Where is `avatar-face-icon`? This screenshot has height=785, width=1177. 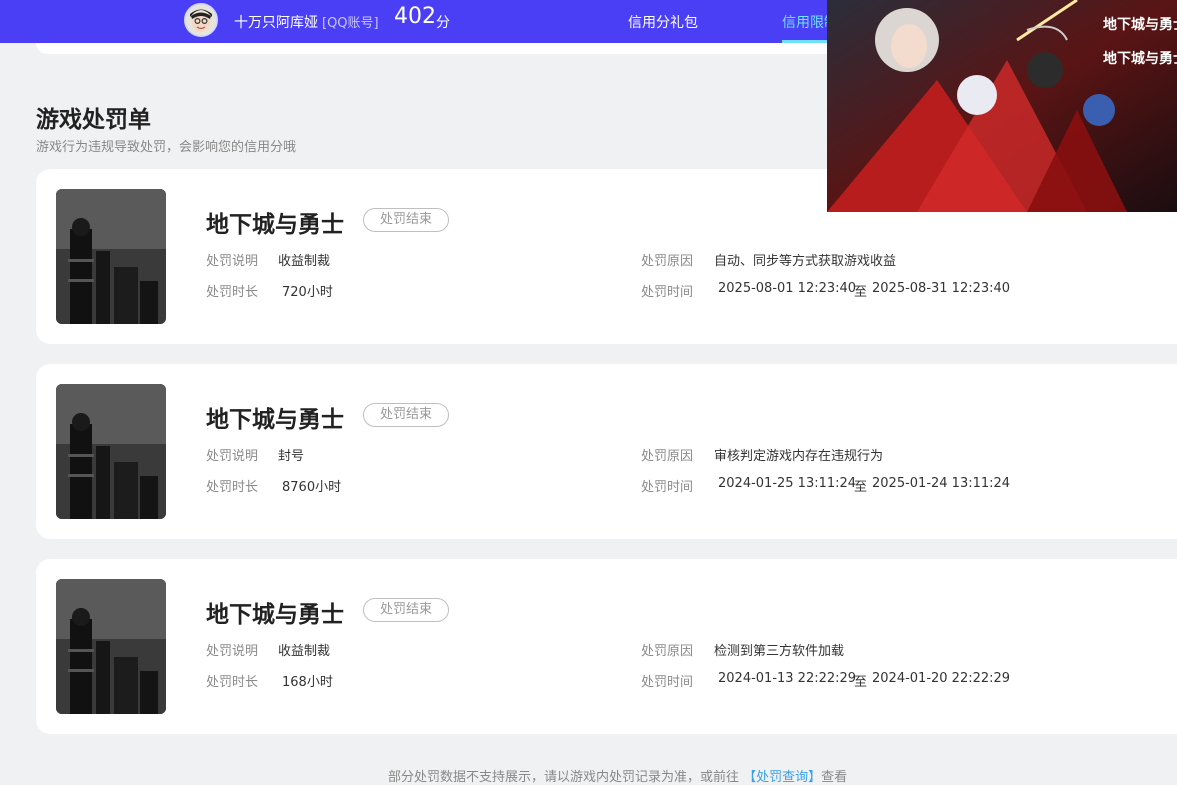 avatar-face-icon is located at coordinates (201, 20).